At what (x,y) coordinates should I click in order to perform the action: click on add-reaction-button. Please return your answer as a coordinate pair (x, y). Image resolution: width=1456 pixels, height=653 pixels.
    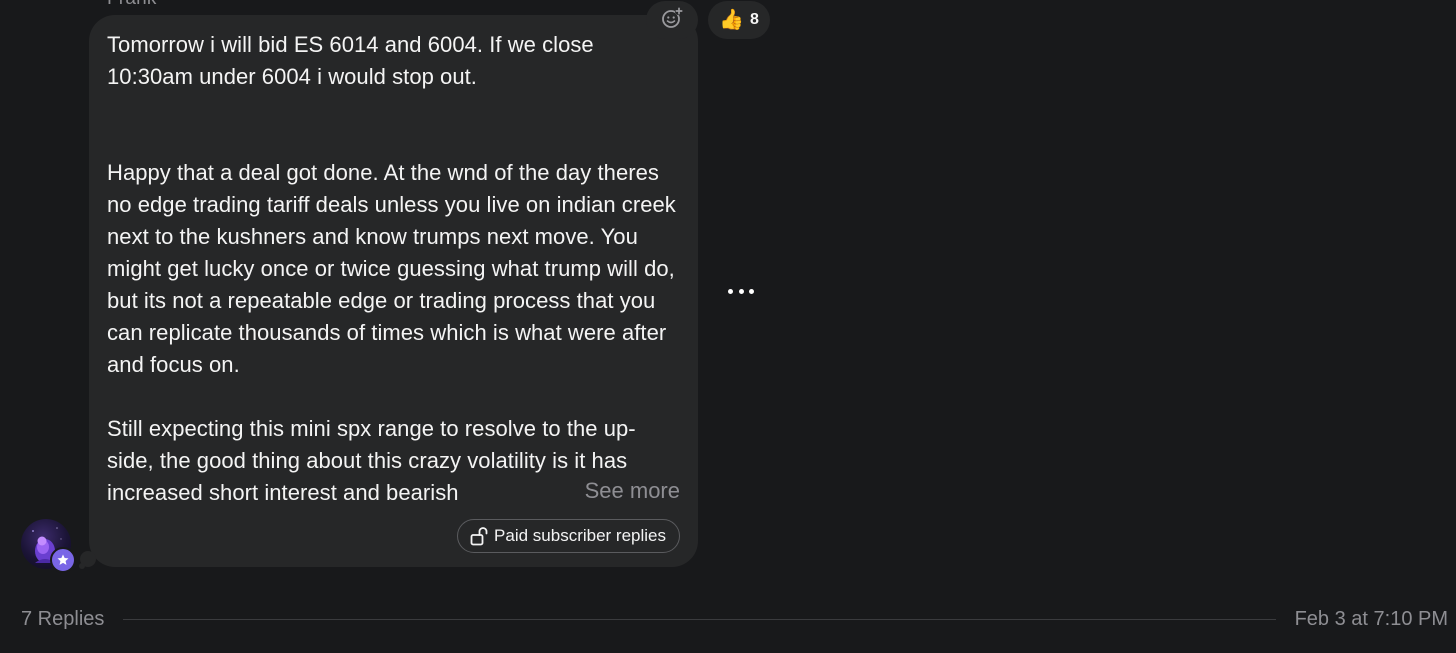
    Looking at the image, I should click on (672, 20).